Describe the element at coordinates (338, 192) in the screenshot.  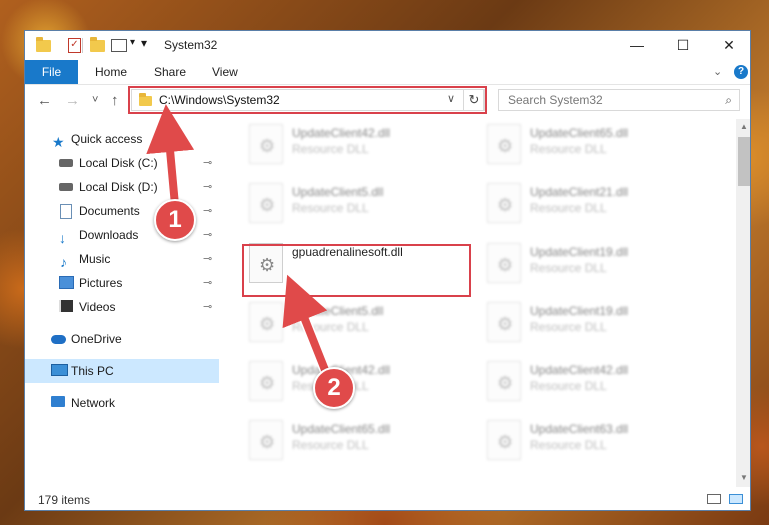
I see `file-name: UpdateClient5.dll` at that location.